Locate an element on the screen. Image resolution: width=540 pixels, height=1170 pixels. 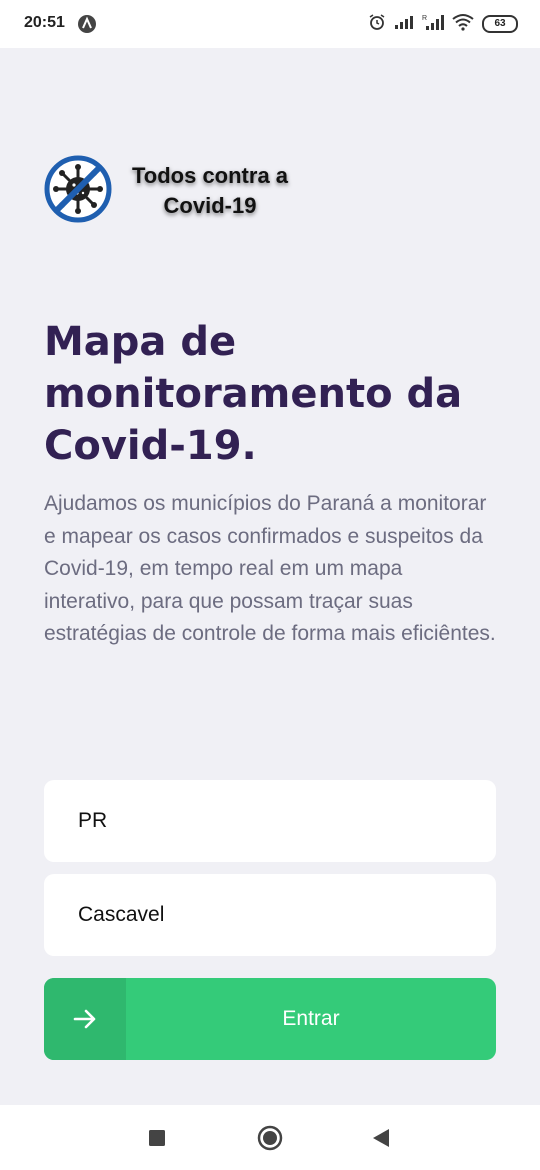
page-title: Mapa de monitoramento da Covid-19. is located at coordinates (253, 394).